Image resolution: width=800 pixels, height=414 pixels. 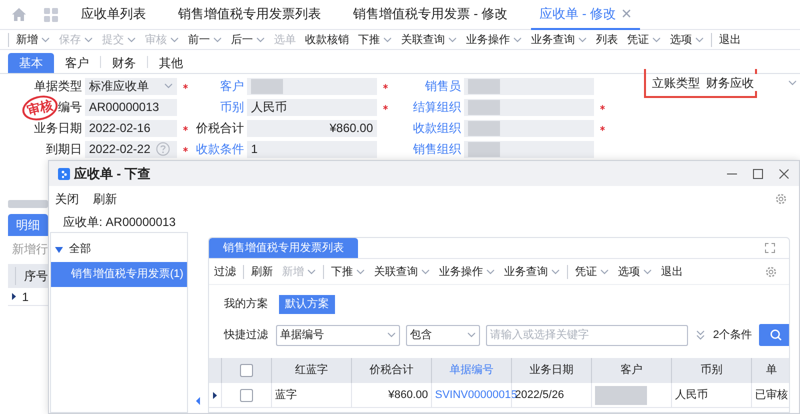 What do you see at coordinates (307, 304) in the screenshot?
I see `scheme-button: 默认方案` at bounding box center [307, 304].